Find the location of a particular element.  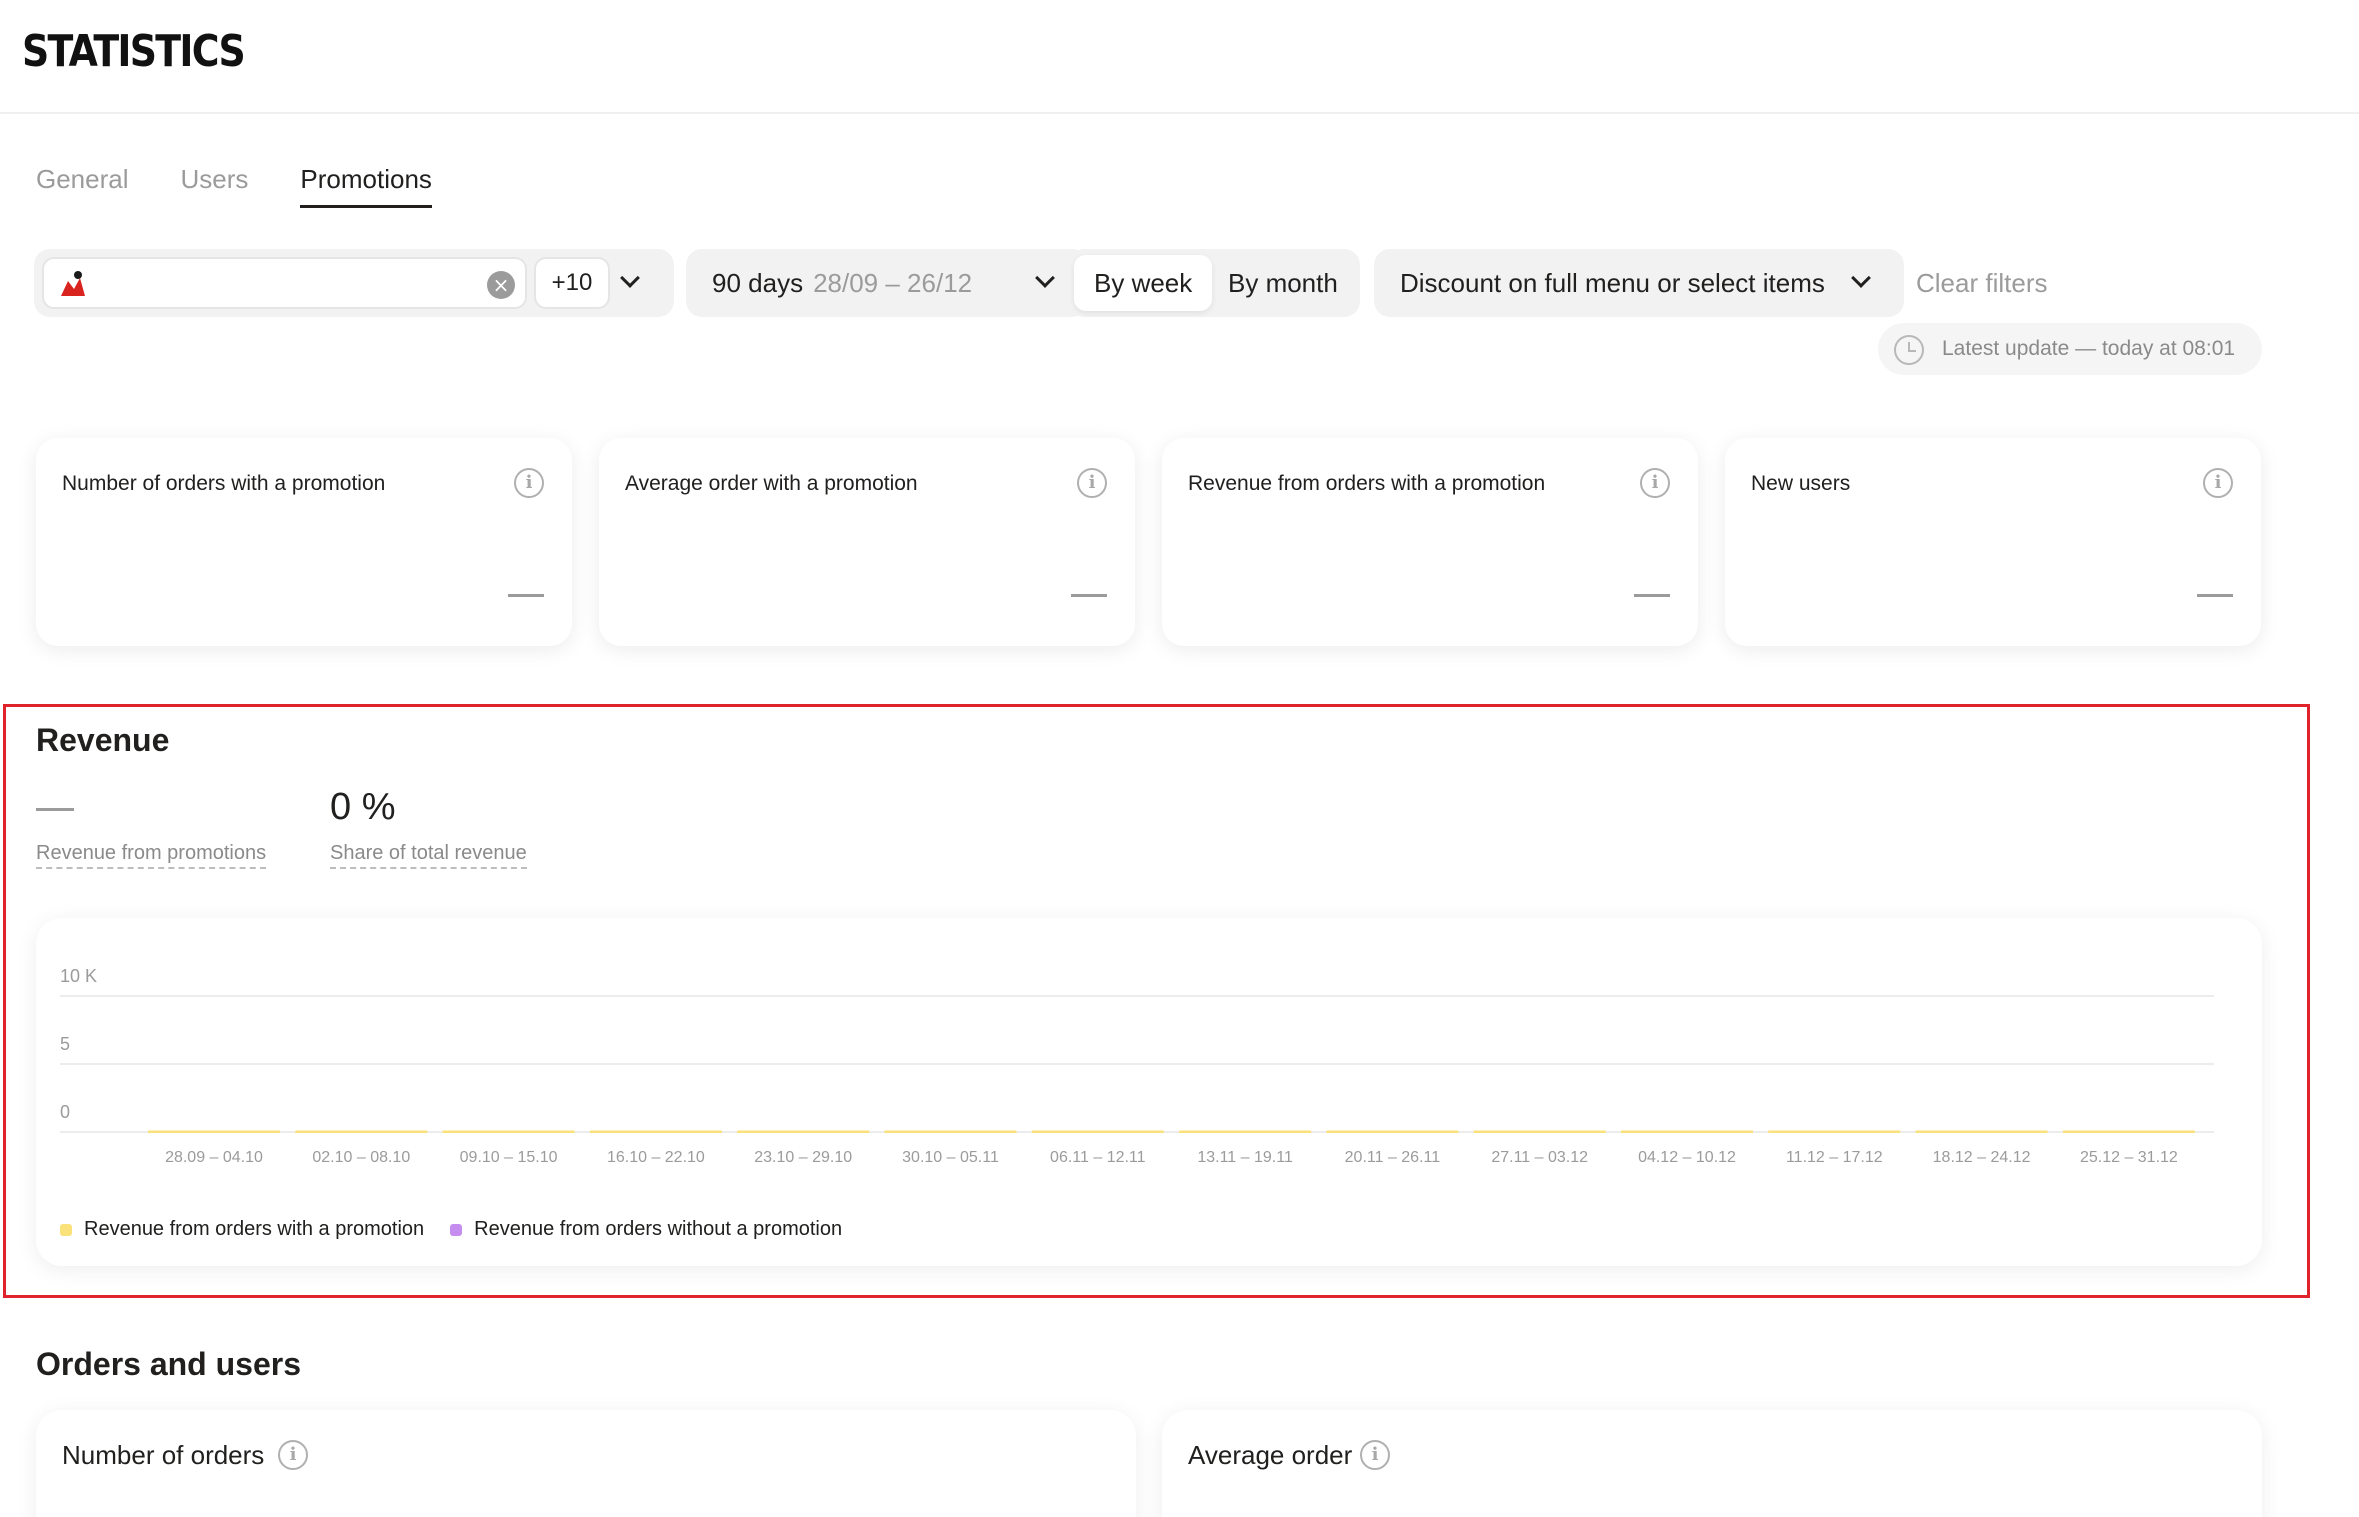

x-tick-label: 09.10 – 15.10 is located at coordinates (509, 1157).